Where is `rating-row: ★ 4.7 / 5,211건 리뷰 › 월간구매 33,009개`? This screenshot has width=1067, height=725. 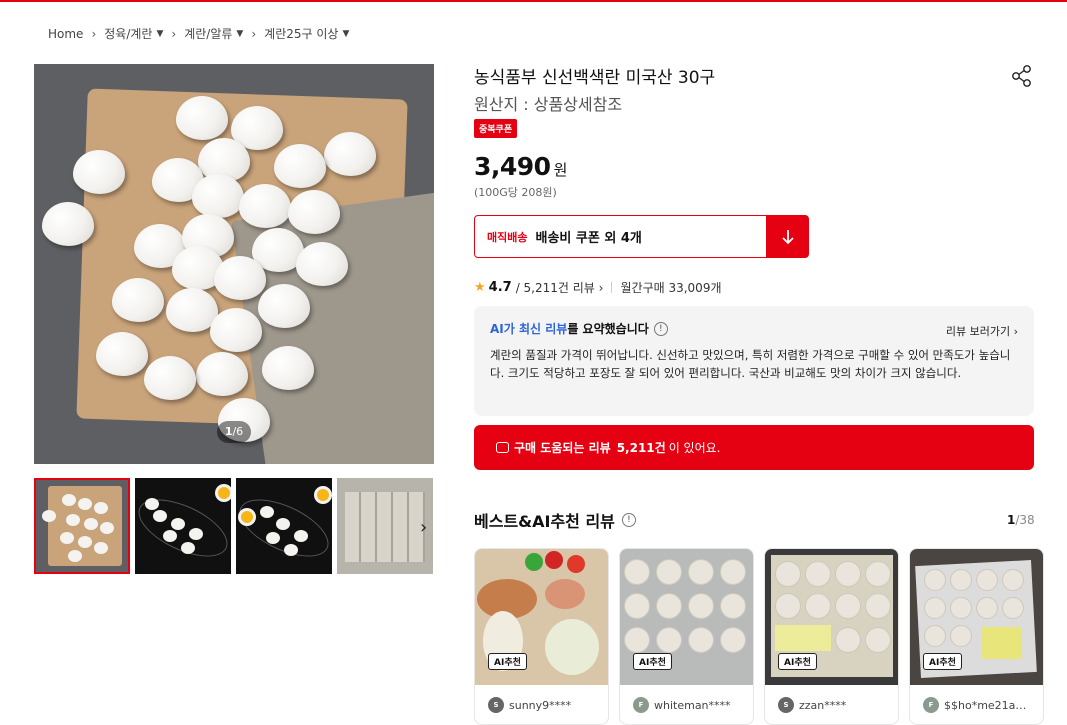 rating-row: ★ 4.7 / 5,211건 리뷰 › 월간구매 33,009개 is located at coordinates (598, 287).